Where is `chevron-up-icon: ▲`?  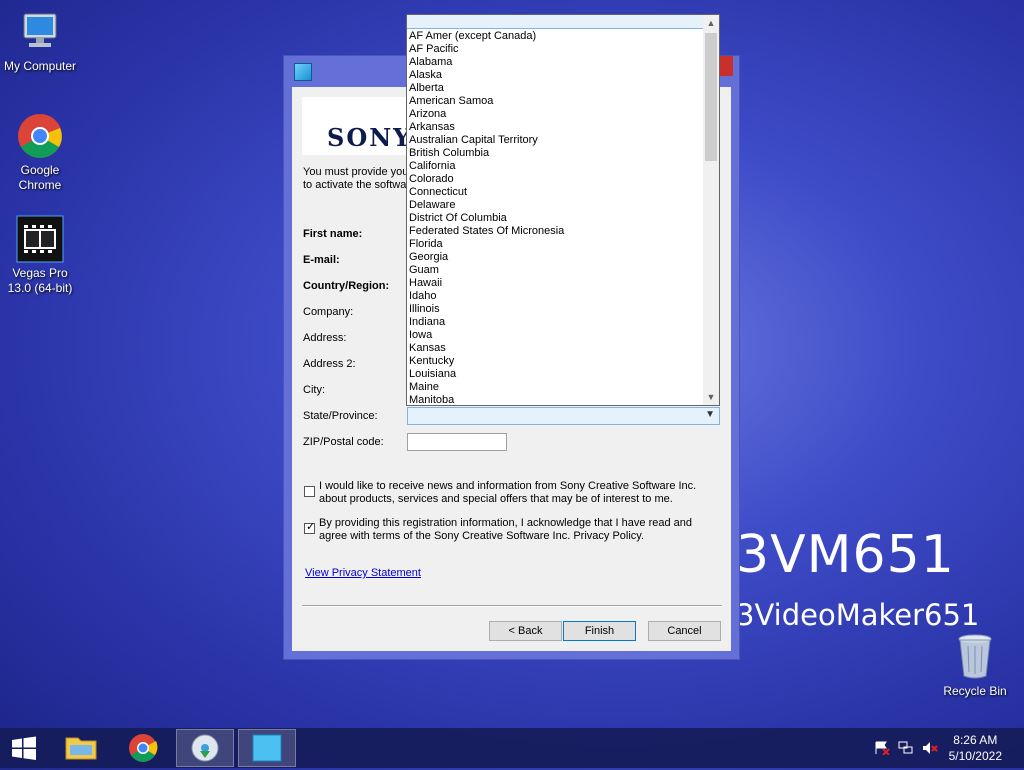
chevron-up-icon: ▲ is located at coordinates (711, 23).